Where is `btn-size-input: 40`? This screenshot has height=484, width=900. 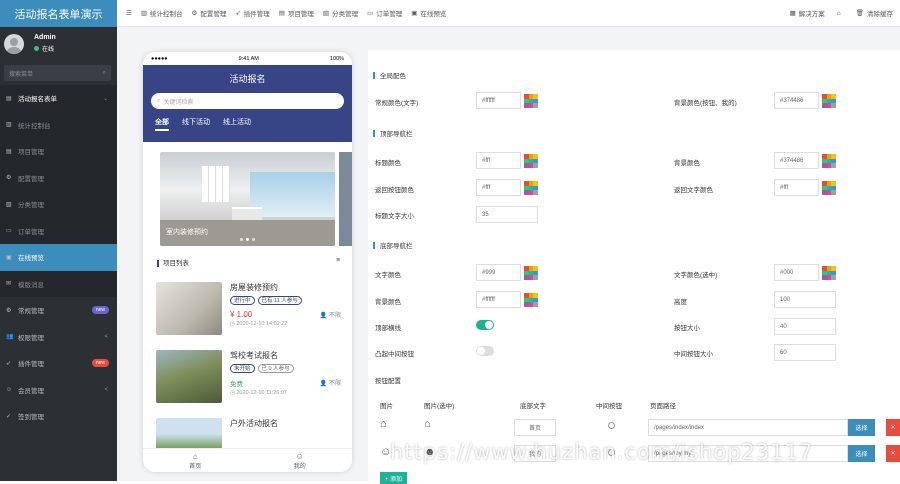
btn-size-input: 40 is located at coordinates (805, 326).